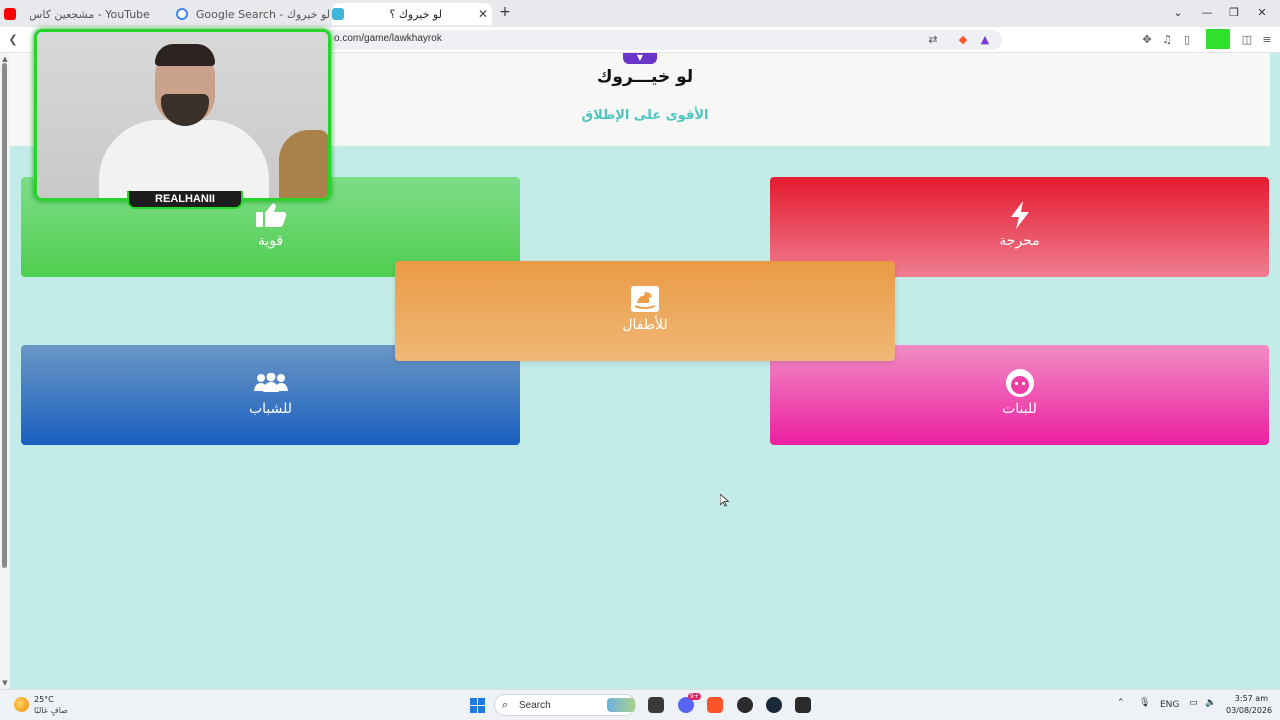 The height and width of the screenshot is (720, 1280). I want to click on language-indicator: ENG, so click(1169, 705).